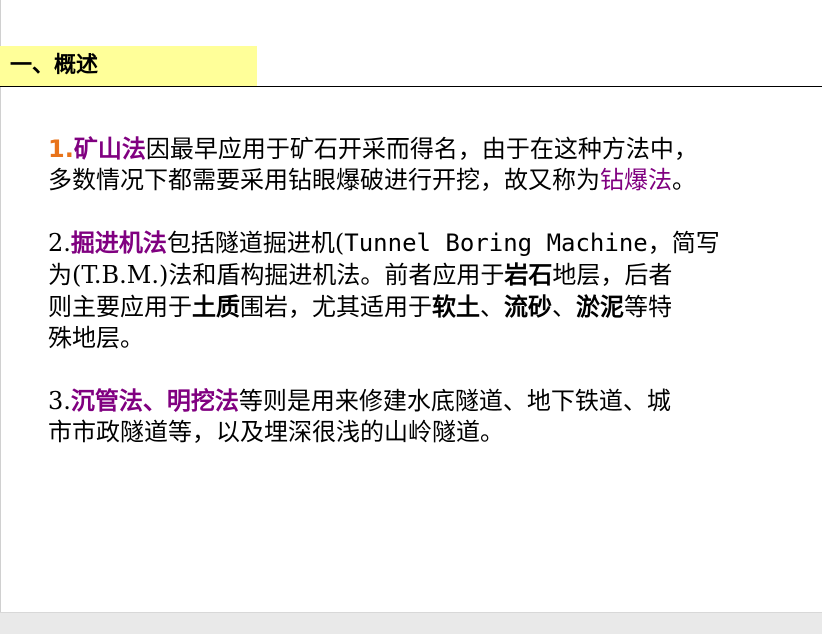  What do you see at coordinates (0, 306) in the screenshot?
I see `slide-left-edge` at bounding box center [0, 306].